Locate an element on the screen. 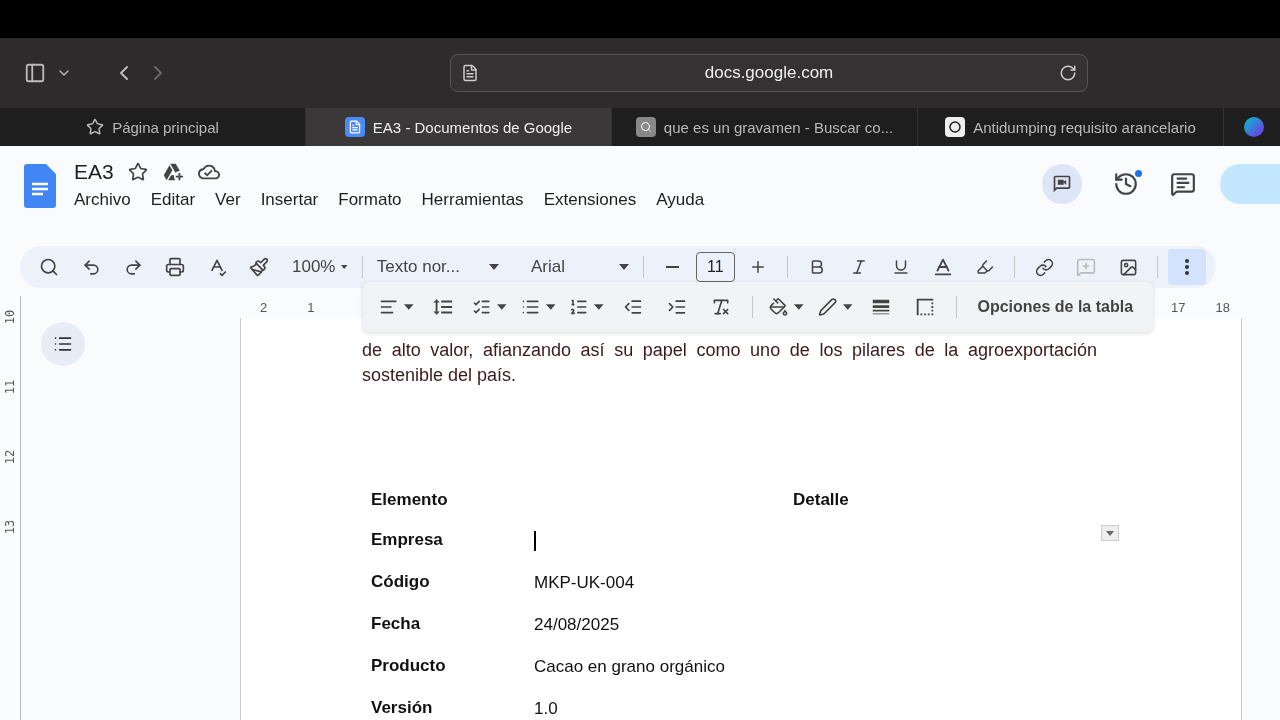  sidebar-icon is located at coordinates (35, 73).